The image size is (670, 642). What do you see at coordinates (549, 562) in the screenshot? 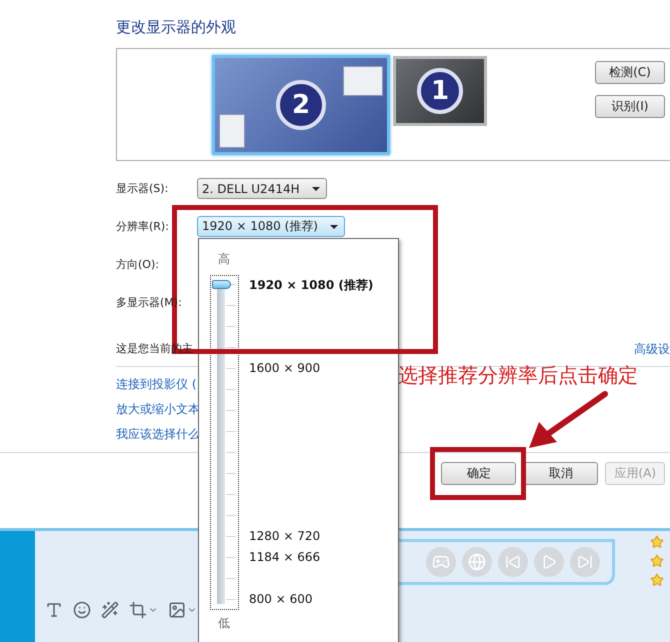
I see `play-icon` at bounding box center [549, 562].